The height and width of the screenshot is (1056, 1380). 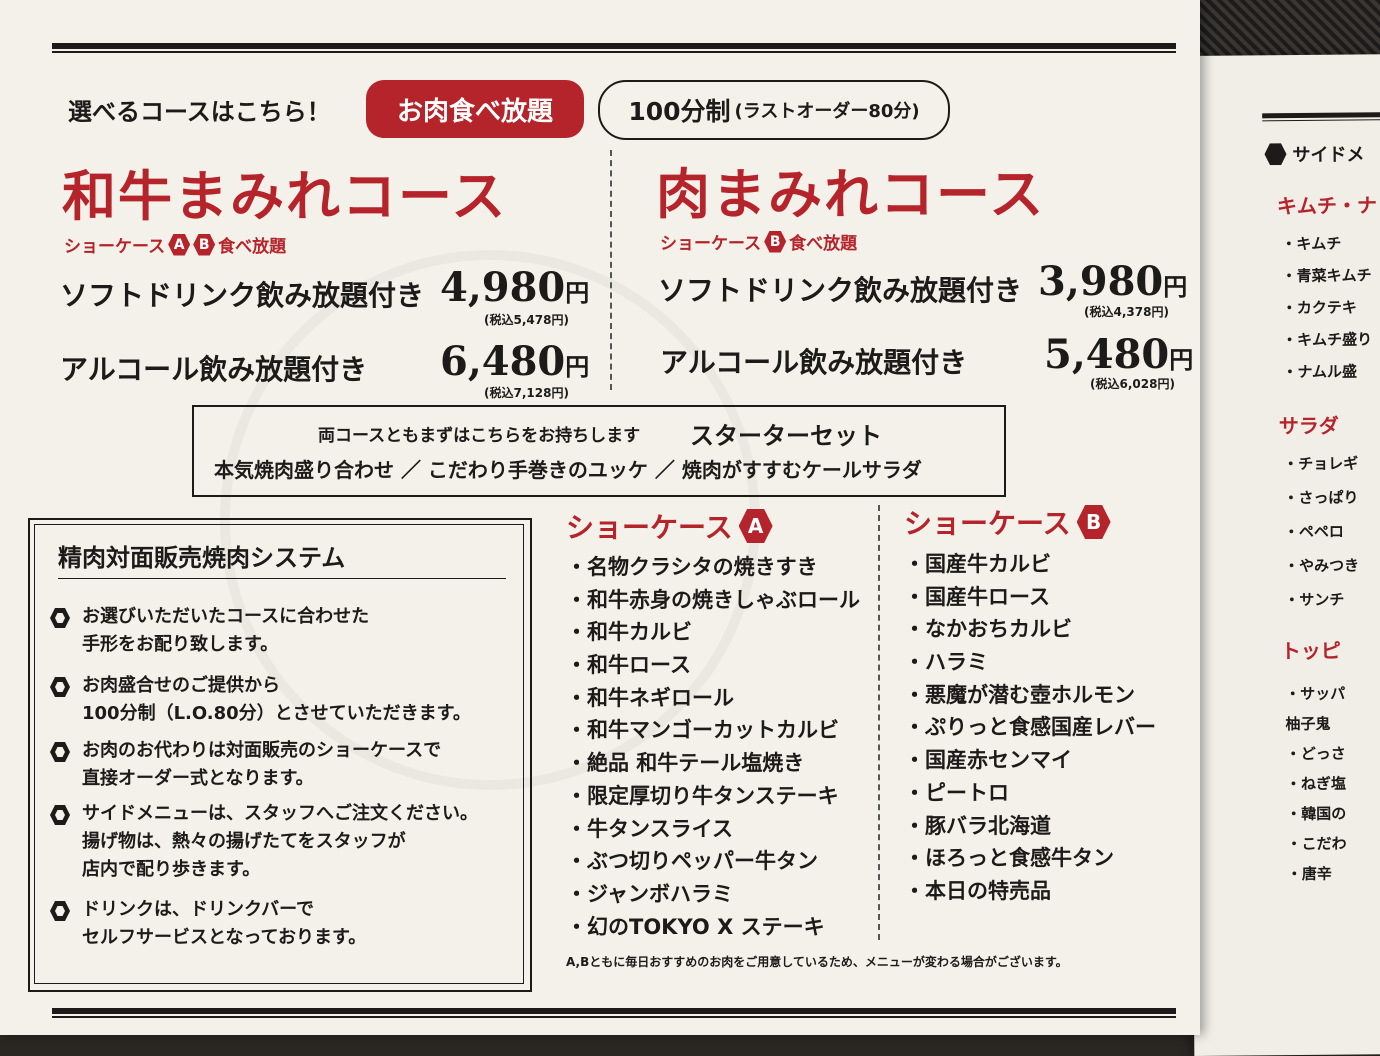 What do you see at coordinates (1314, 600) in the screenshot?
I see `side-list-item: ・サンチ` at bounding box center [1314, 600].